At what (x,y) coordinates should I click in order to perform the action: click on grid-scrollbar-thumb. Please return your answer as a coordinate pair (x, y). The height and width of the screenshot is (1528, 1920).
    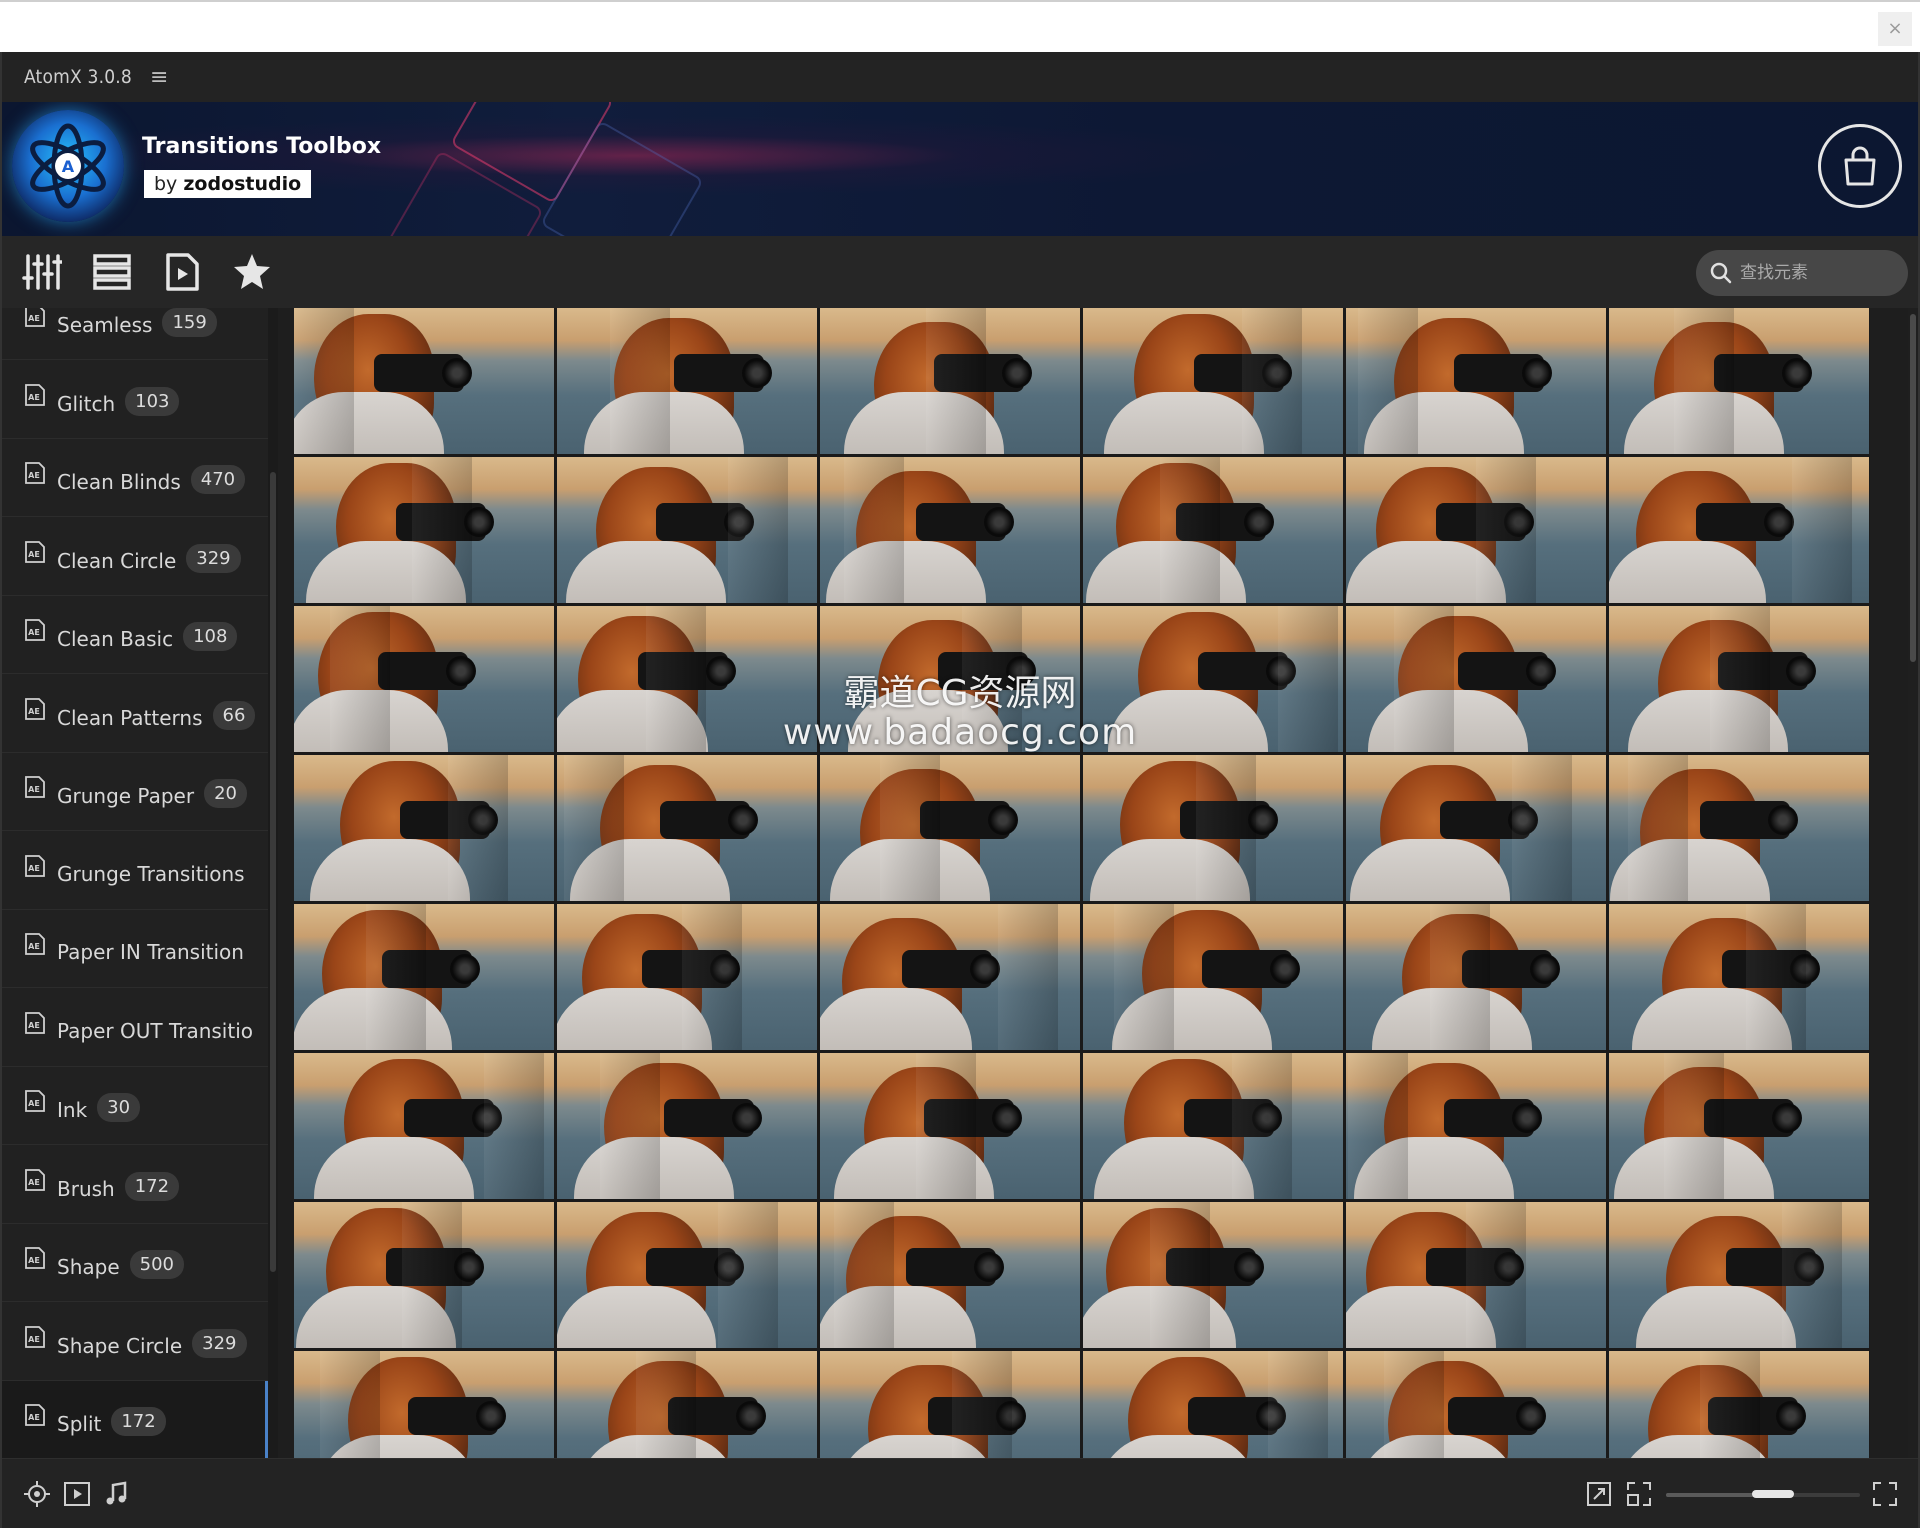
    Looking at the image, I should click on (1913, 488).